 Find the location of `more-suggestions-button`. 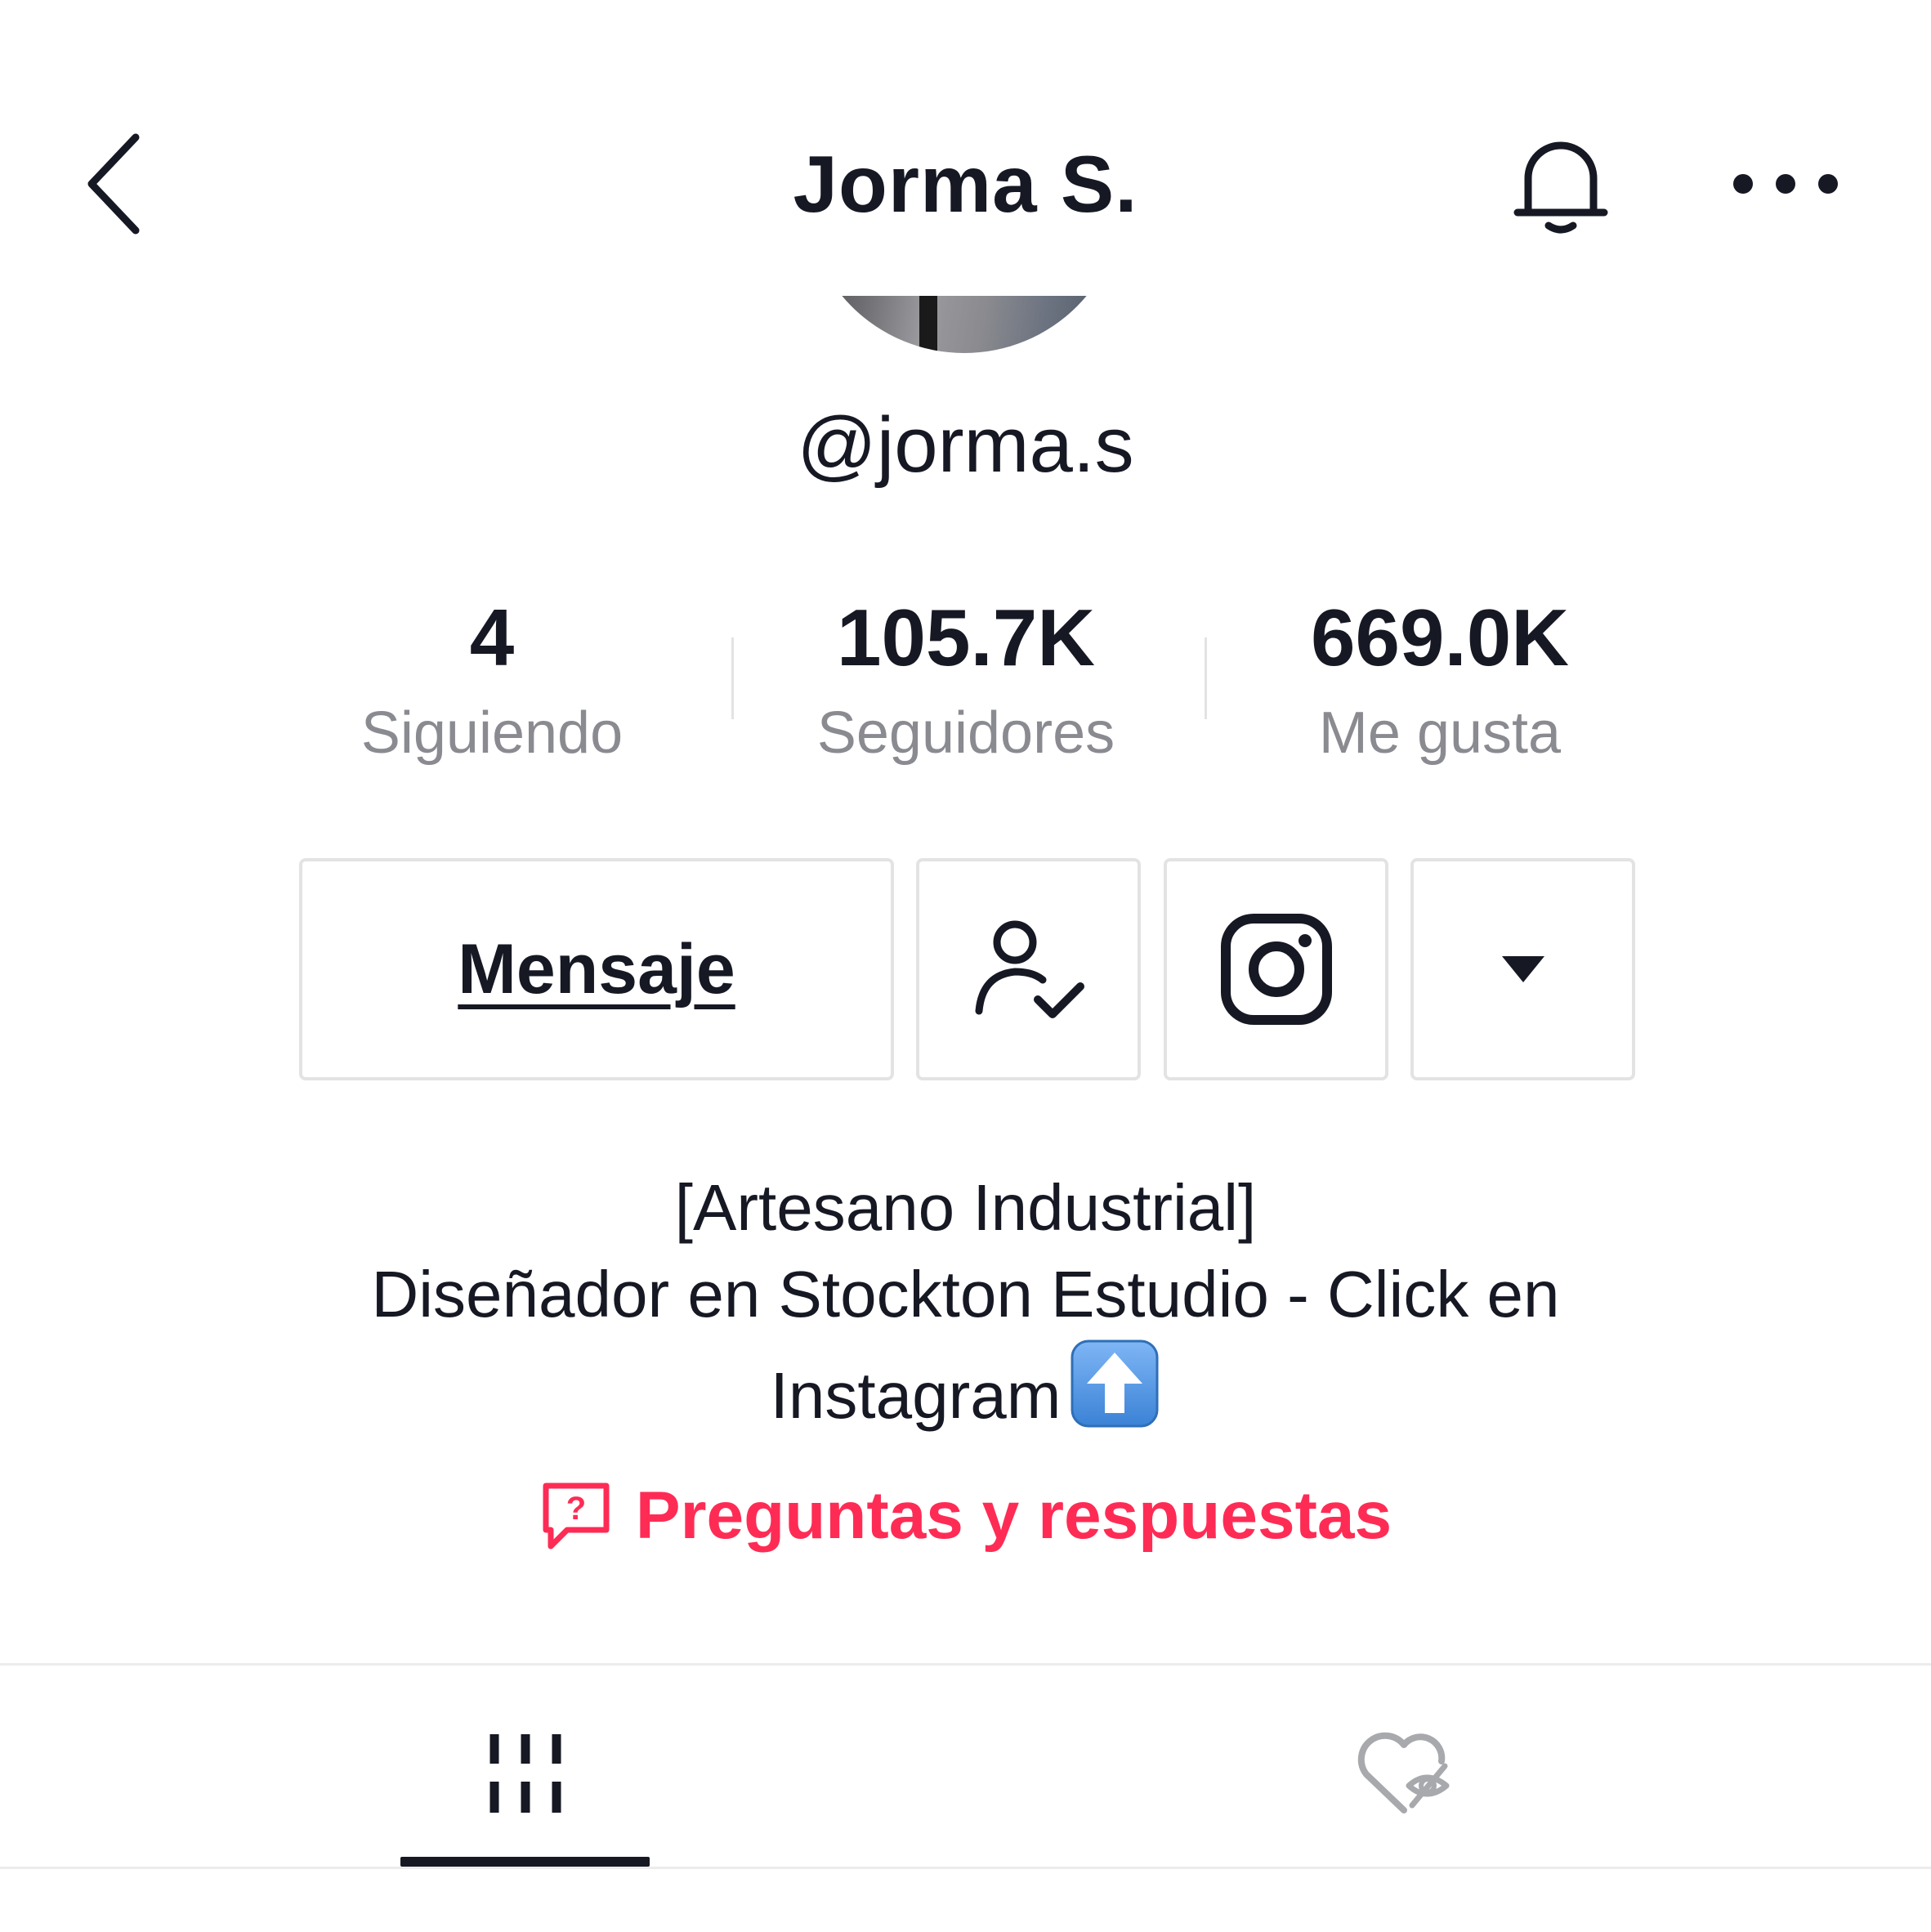

more-suggestions-button is located at coordinates (1522, 969).